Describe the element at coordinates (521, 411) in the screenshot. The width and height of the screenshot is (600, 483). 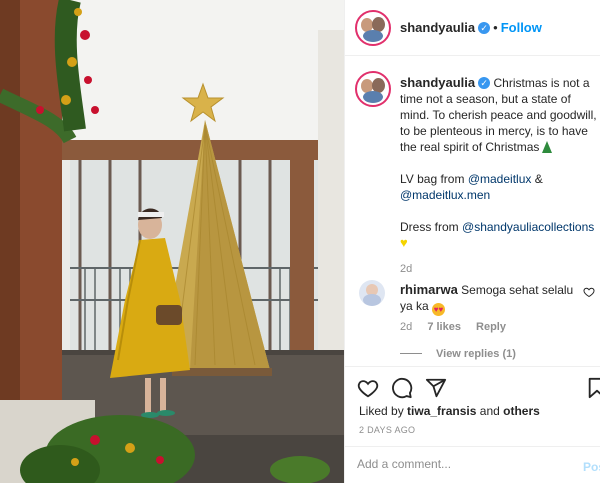
I see `liked-by-others: others` at that location.